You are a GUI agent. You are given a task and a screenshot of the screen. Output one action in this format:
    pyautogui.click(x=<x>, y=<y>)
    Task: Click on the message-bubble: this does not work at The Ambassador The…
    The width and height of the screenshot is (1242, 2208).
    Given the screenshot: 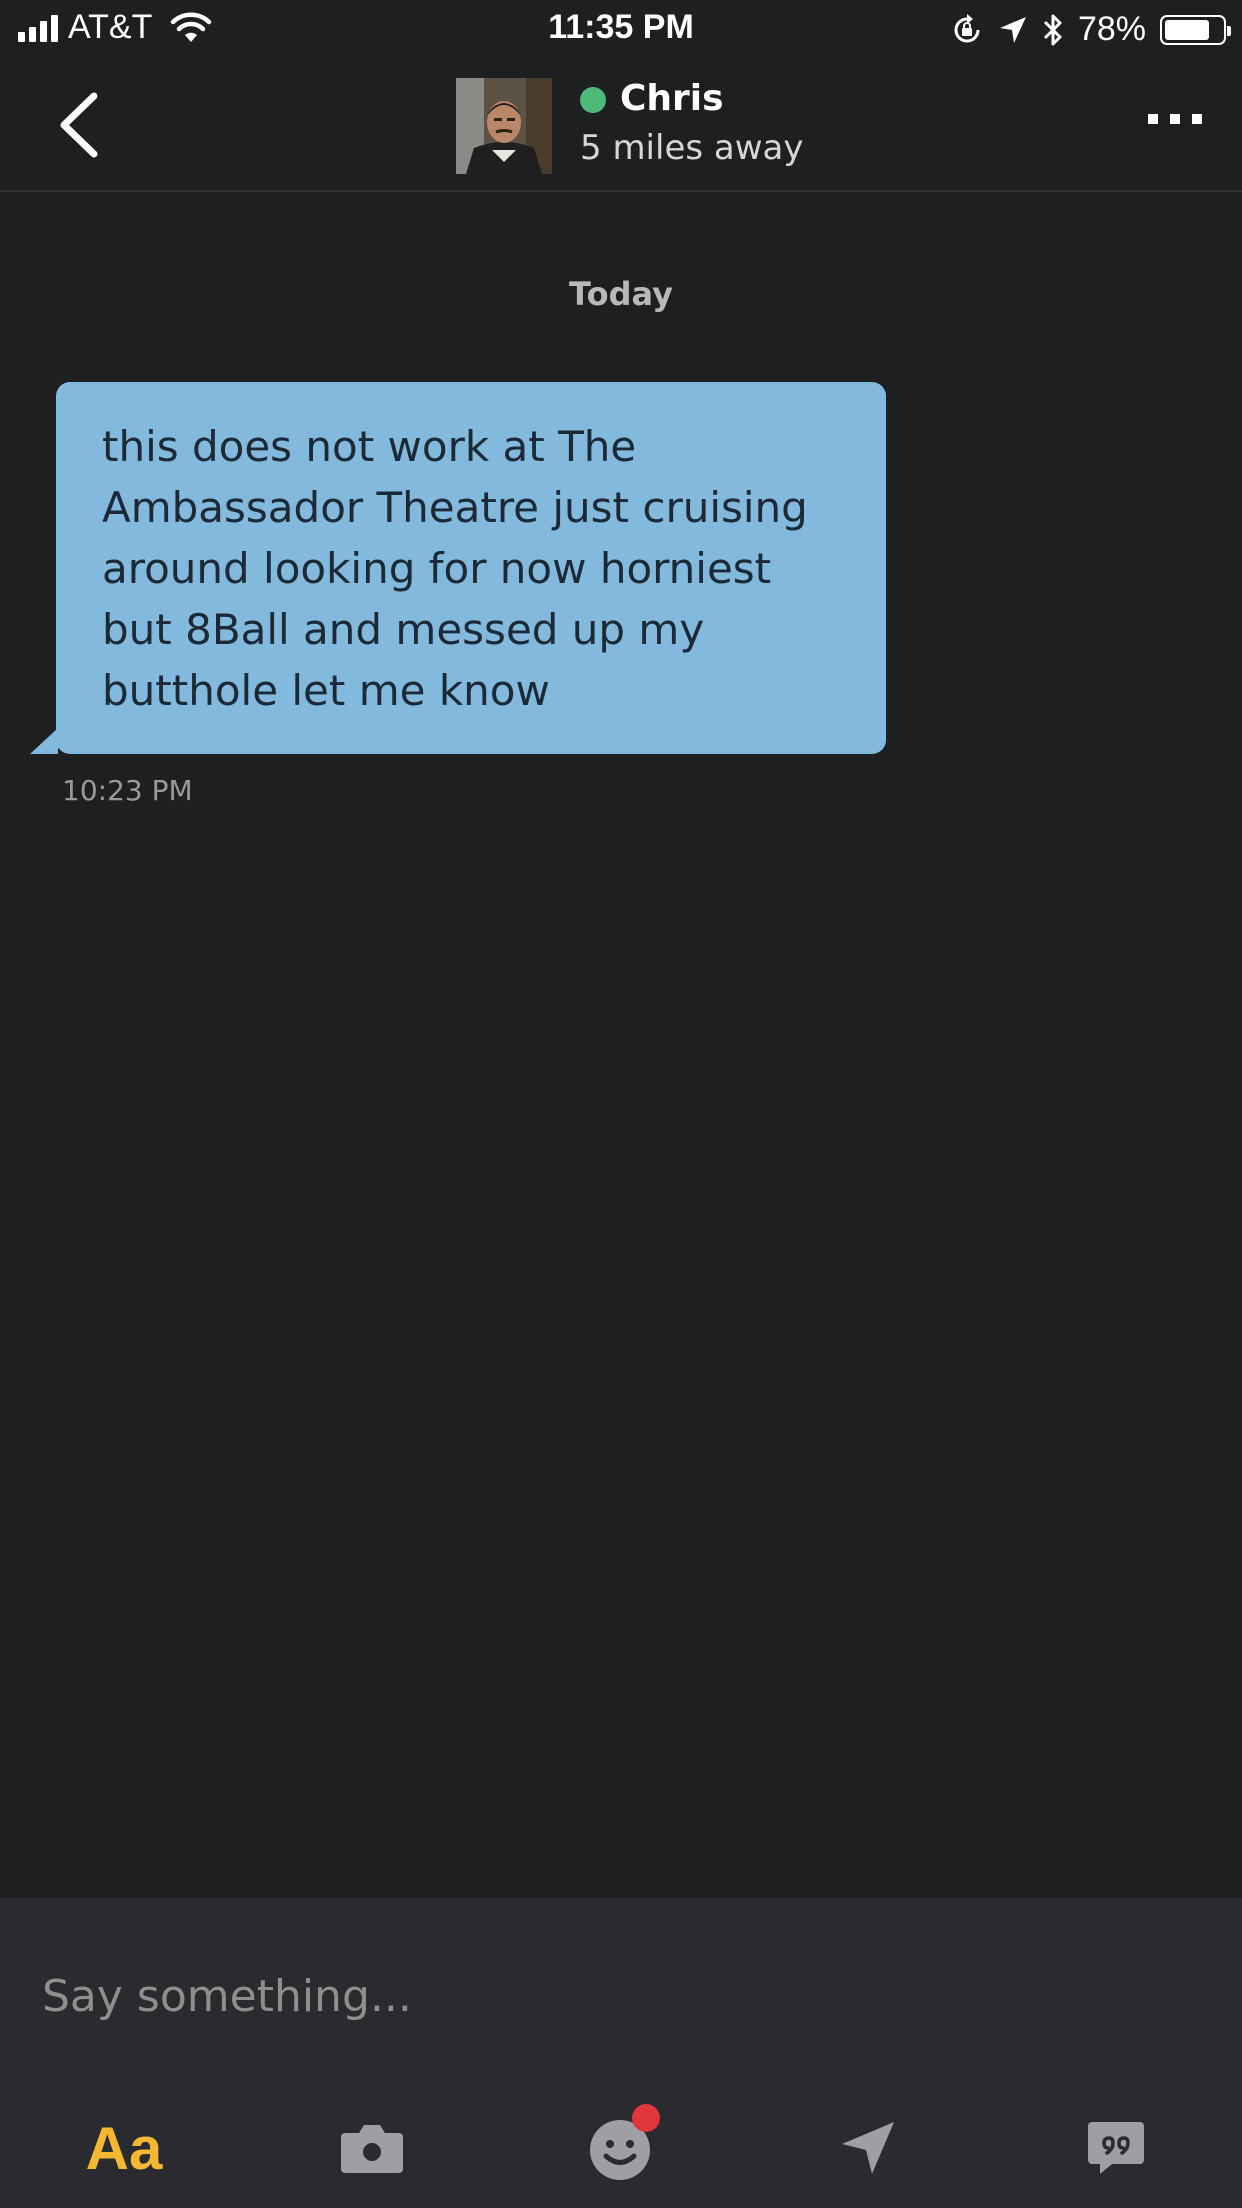 What is the action you would take?
    pyautogui.click(x=471, y=568)
    